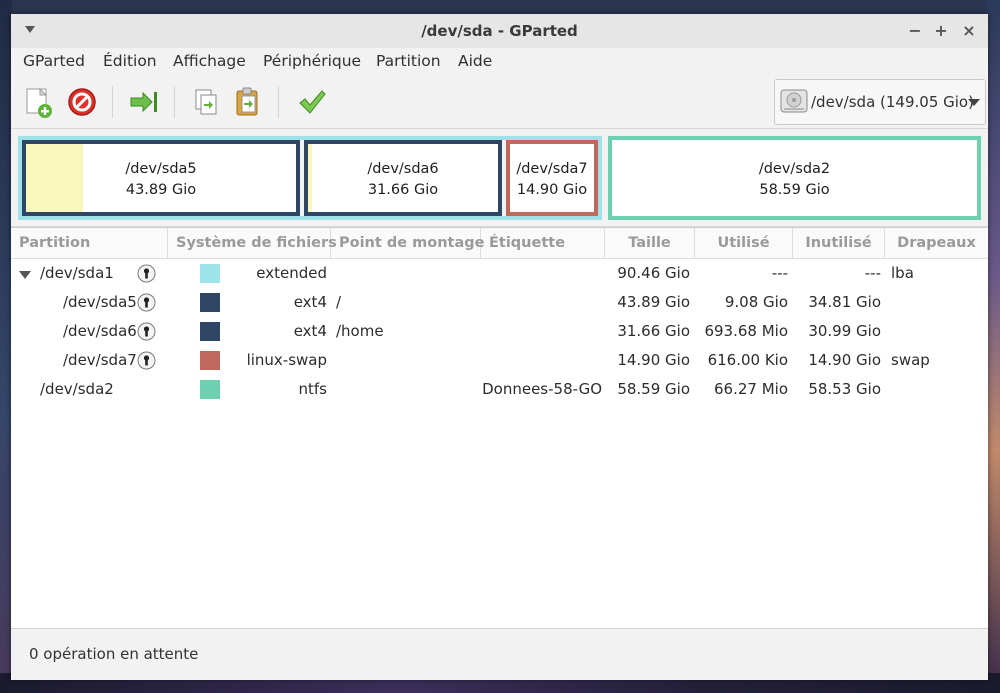 This screenshot has width=1000, height=693. What do you see at coordinates (936, 243) in the screenshot?
I see `column-header-flags: Drapeaux` at bounding box center [936, 243].